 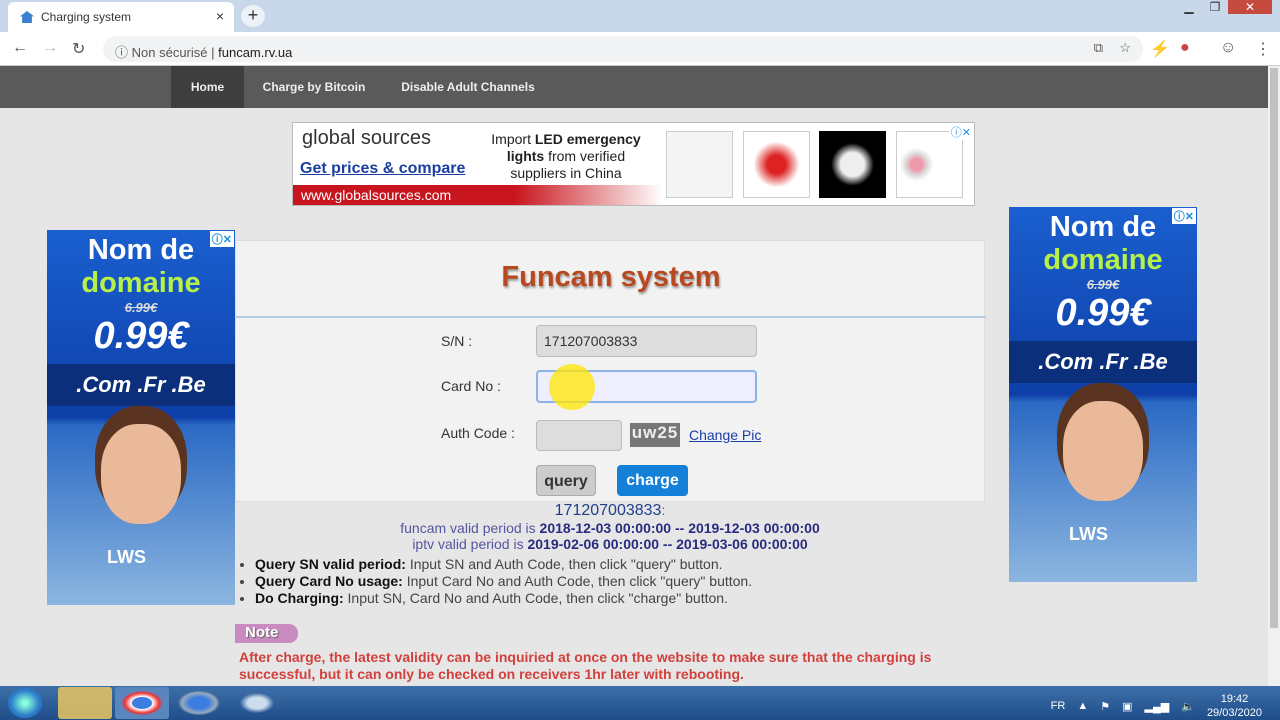 I want to click on query-button: query, so click(x=566, y=480).